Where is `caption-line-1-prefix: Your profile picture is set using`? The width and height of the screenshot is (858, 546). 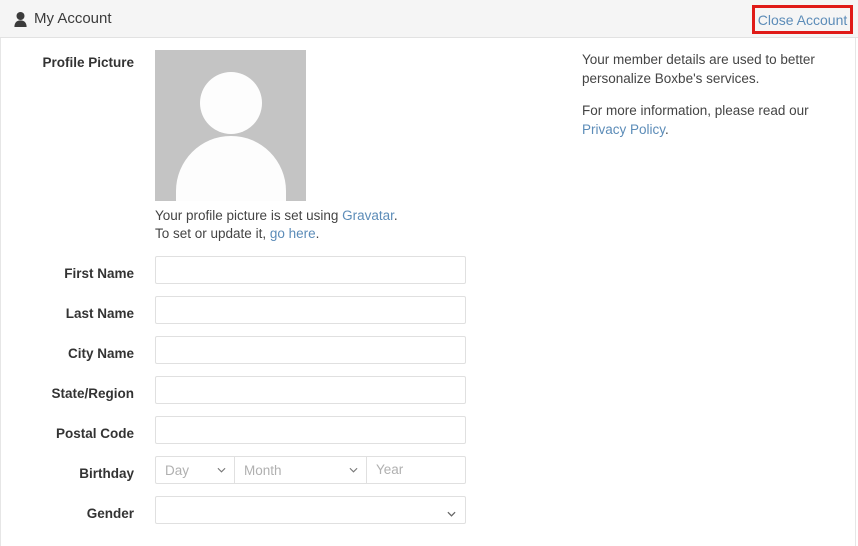
caption-line-1-prefix: Your profile picture is set using is located at coordinates (249, 215).